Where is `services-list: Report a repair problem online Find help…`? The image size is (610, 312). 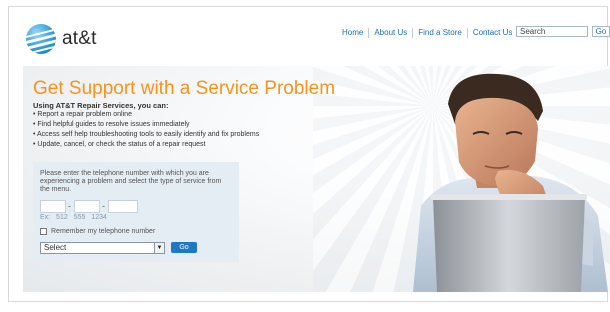 services-list: Report a repair problem online Find help… is located at coordinates (146, 130).